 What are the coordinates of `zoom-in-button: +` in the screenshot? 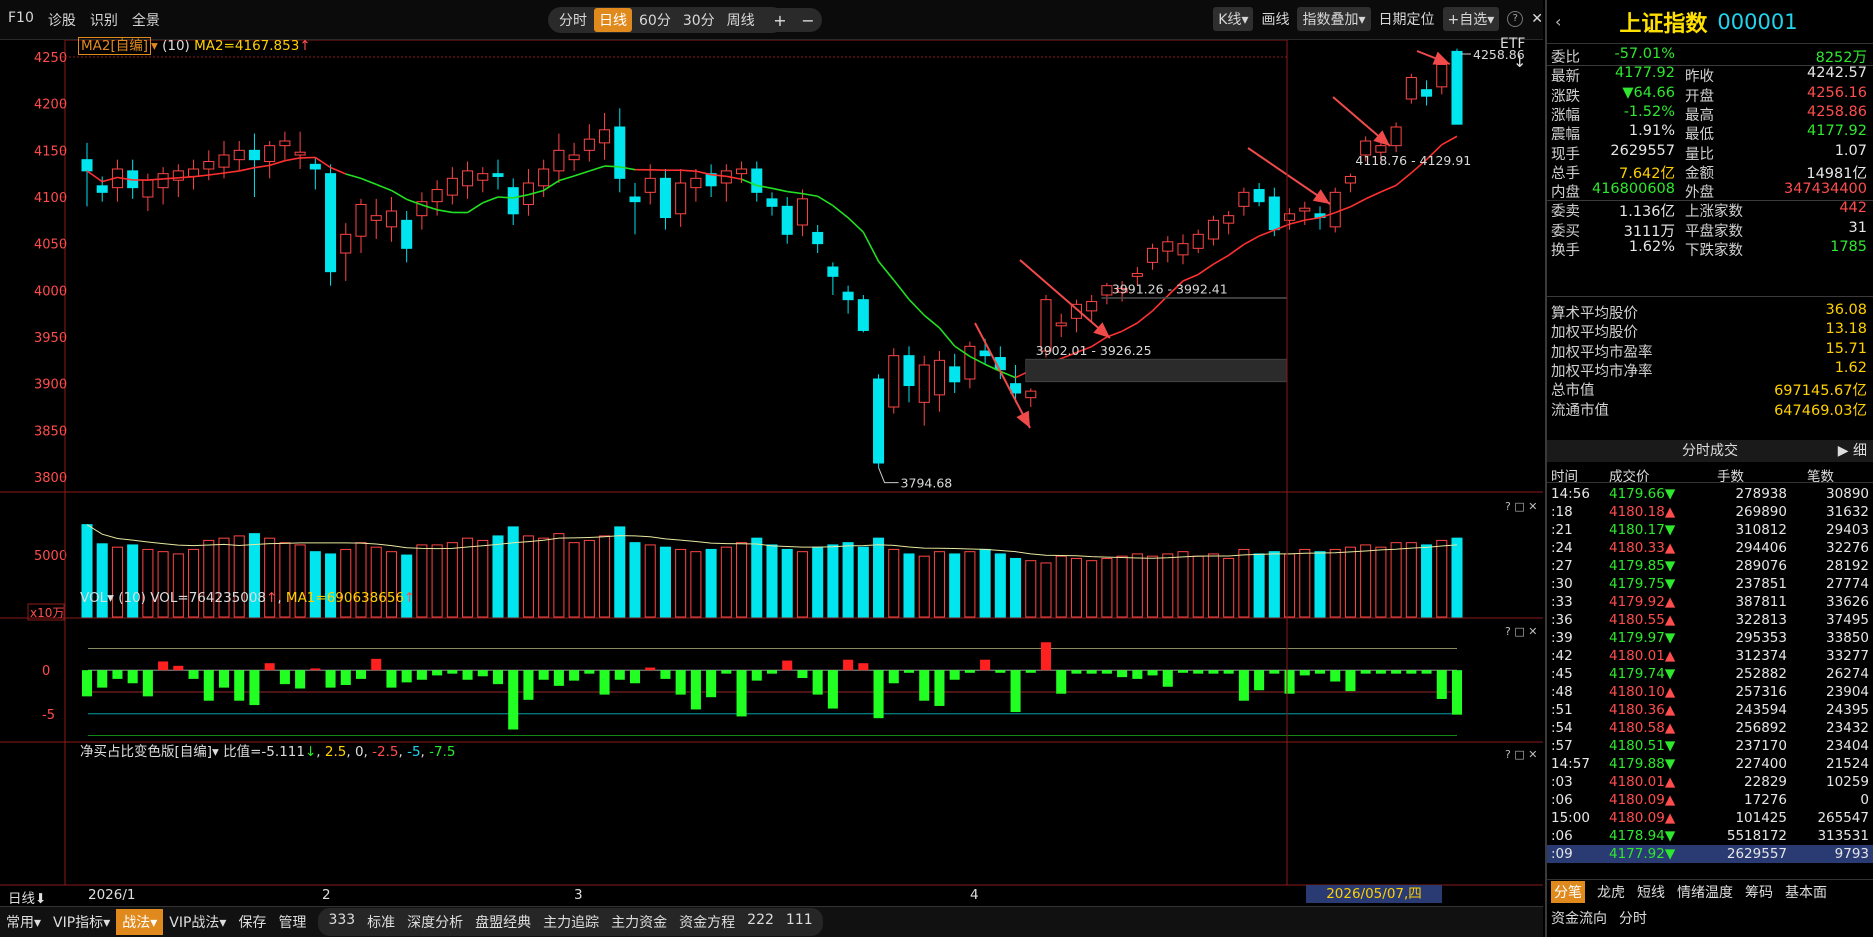 It's located at (779, 20).